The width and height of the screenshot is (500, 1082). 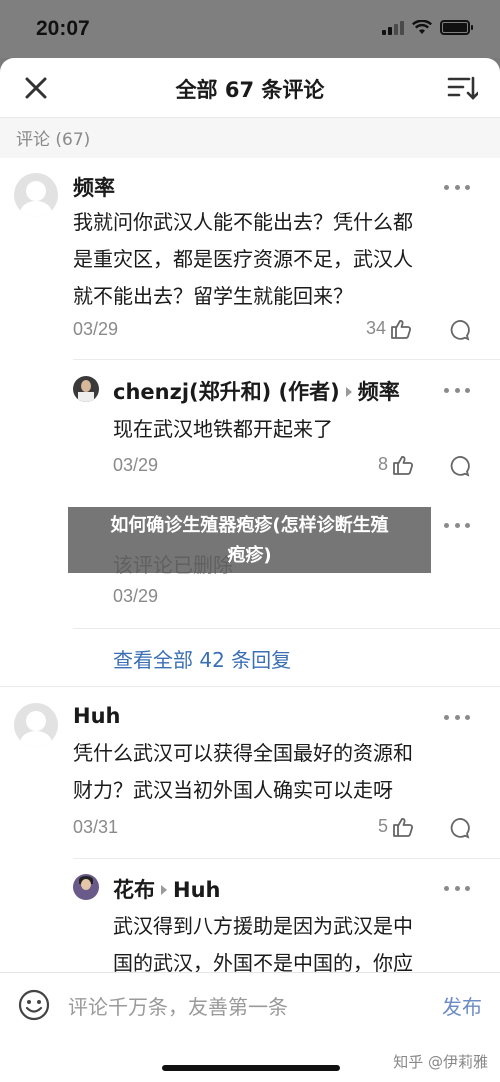 I want to click on section-label: 评论 (67), so click(x=250, y=138).